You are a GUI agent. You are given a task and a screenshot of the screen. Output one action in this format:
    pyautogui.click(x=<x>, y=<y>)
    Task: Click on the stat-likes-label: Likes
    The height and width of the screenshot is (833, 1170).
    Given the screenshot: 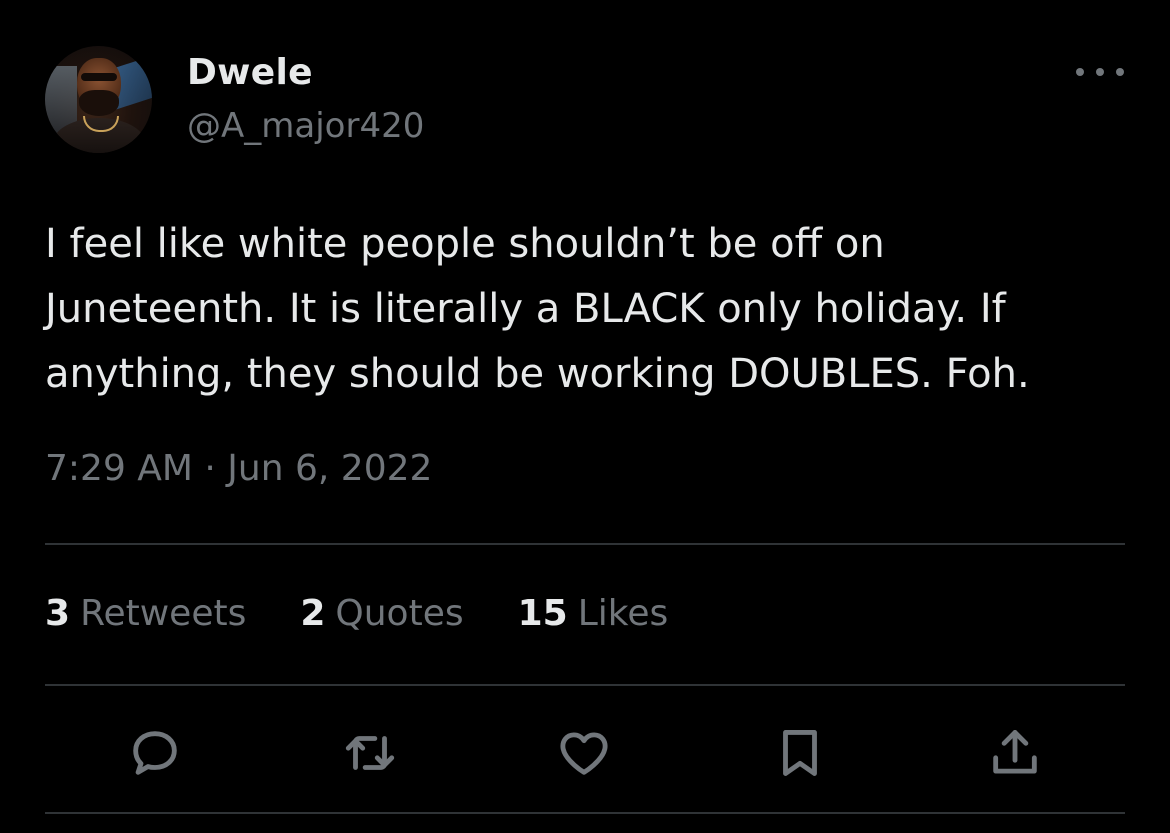 What is the action you would take?
    pyautogui.click(x=623, y=613)
    